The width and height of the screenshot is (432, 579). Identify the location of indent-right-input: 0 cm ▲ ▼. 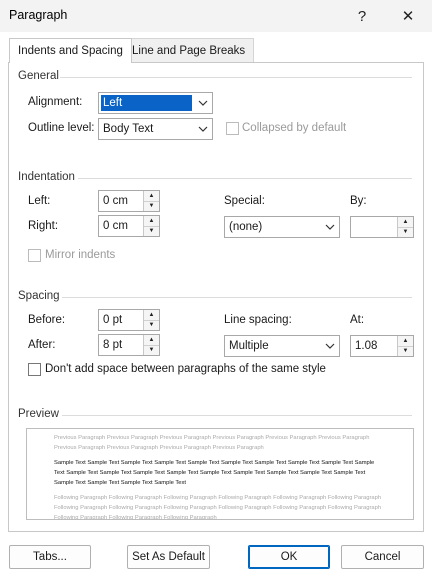
(129, 226).